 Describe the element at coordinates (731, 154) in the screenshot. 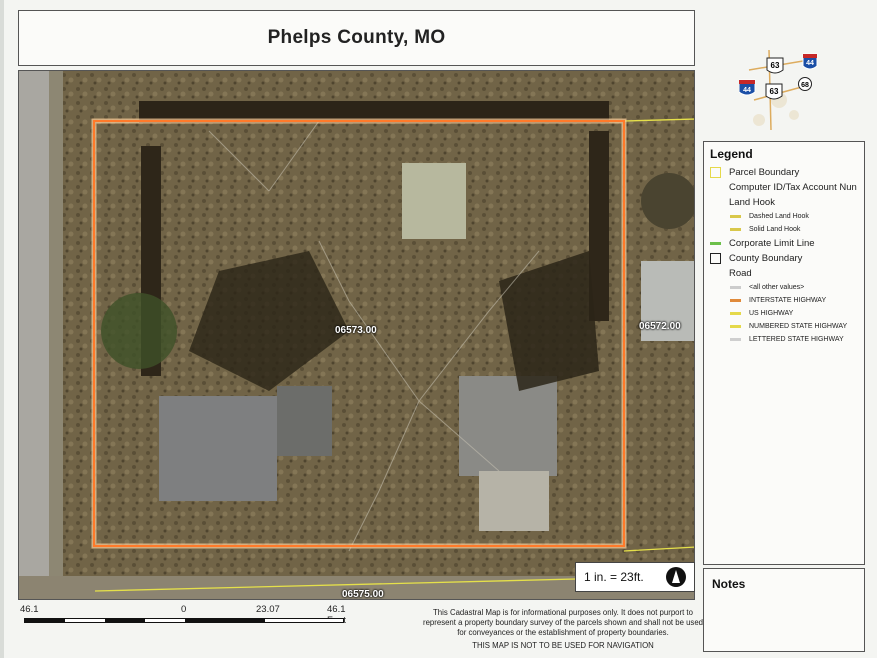

I see `legend-title: Legend` at that location.